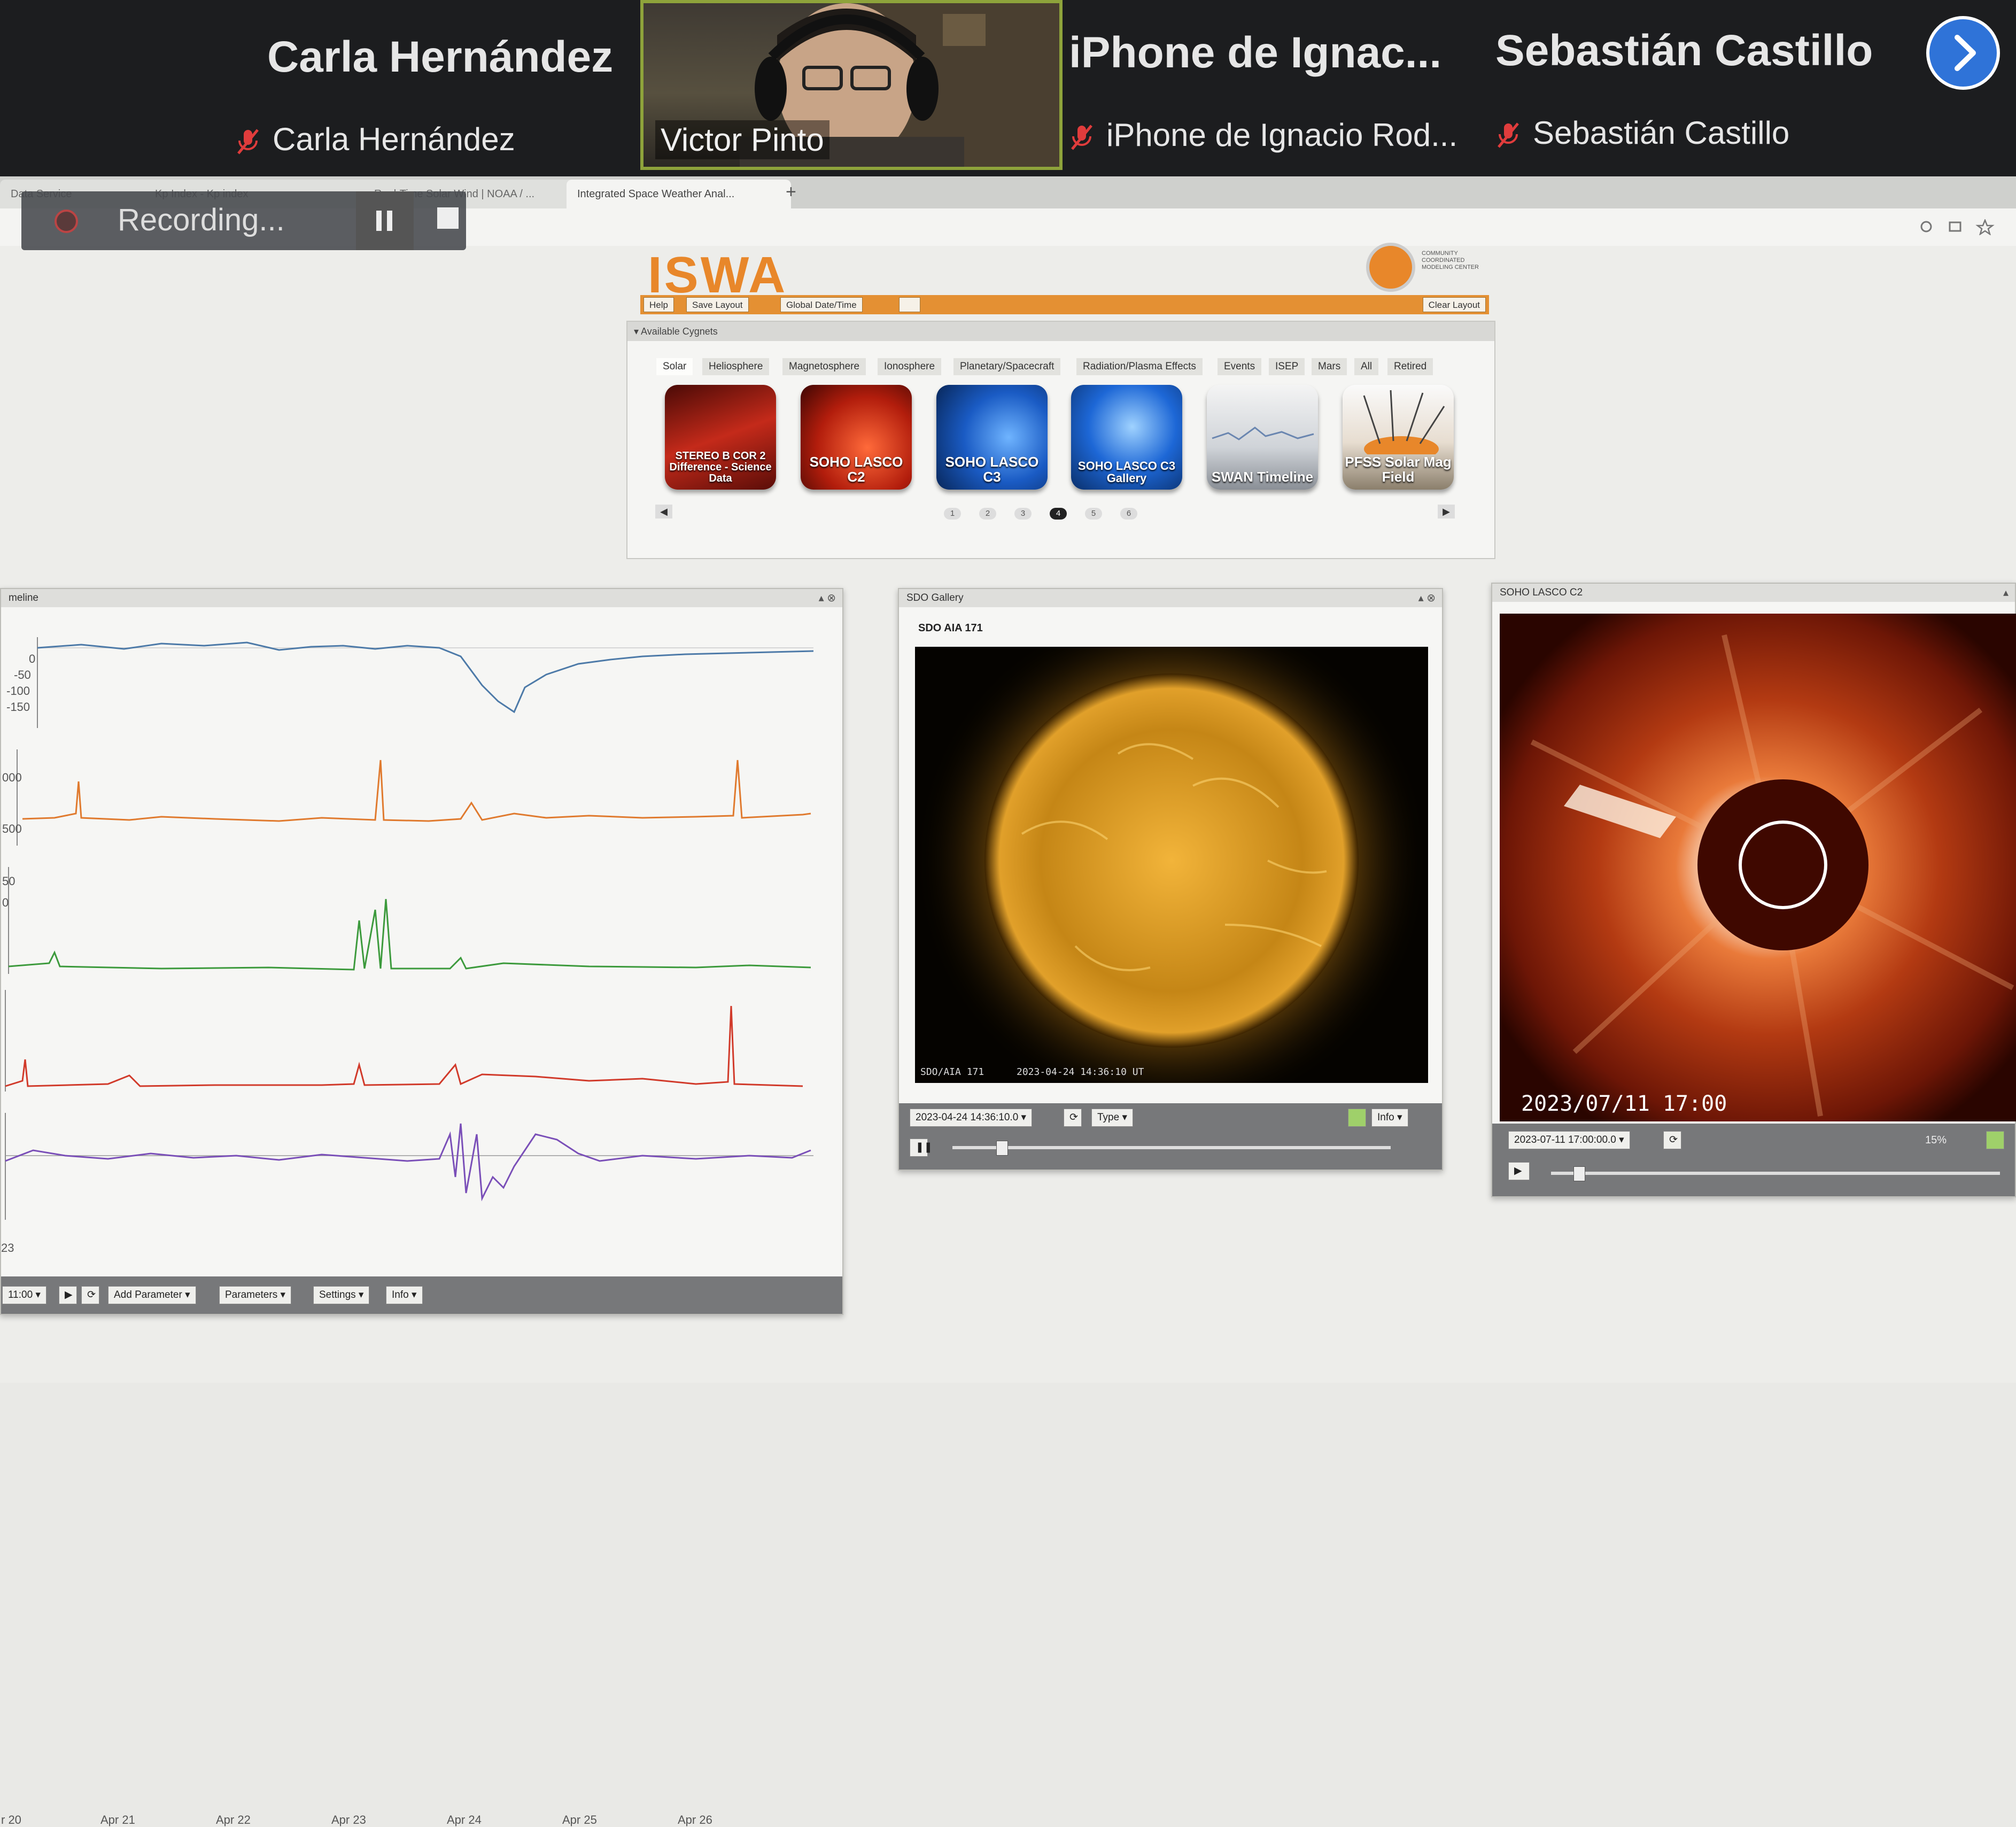 The height and width of the screenshot is (1827, 2016). I want to click on participant-tile-carla: Carla Hernández Carla Hernández, so click(318, 88).